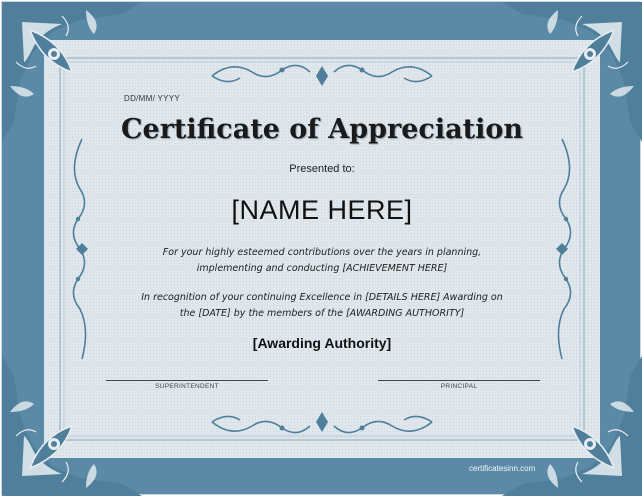 The height and width of the screenshot is (497, 642). I want to click on signature-line-left, so click(187, 380).